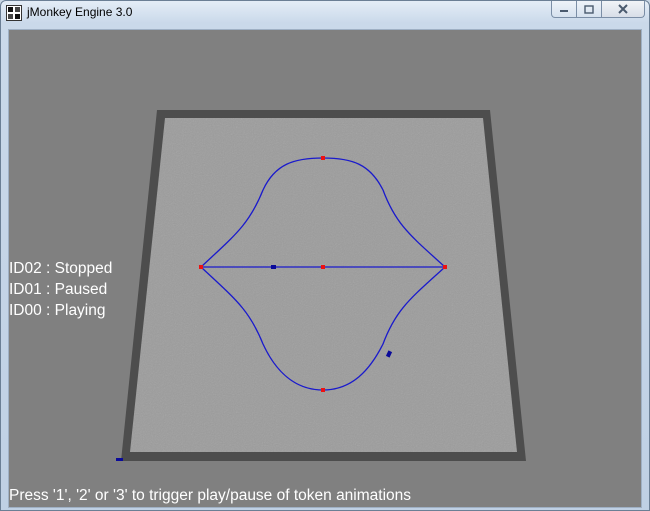 The image size is (650, 511). I want to click on close-button, so click(623, 9).